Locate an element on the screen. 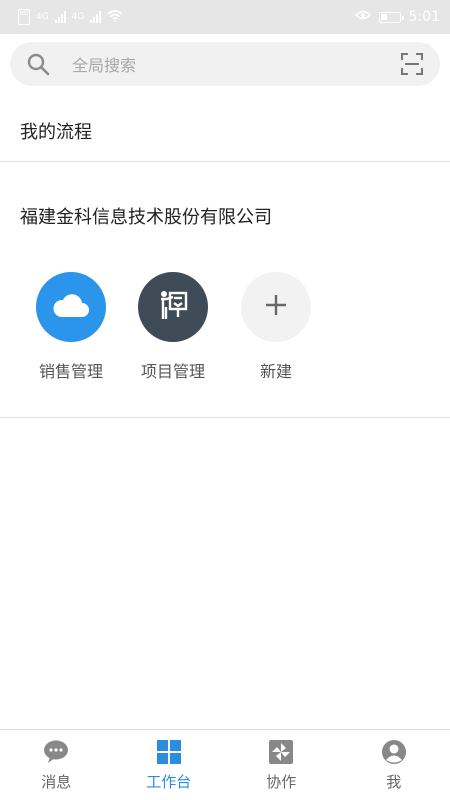 Image resolution: width=450 pixels, height=800 pixels. user-icon is located at coordinates (394, 752).